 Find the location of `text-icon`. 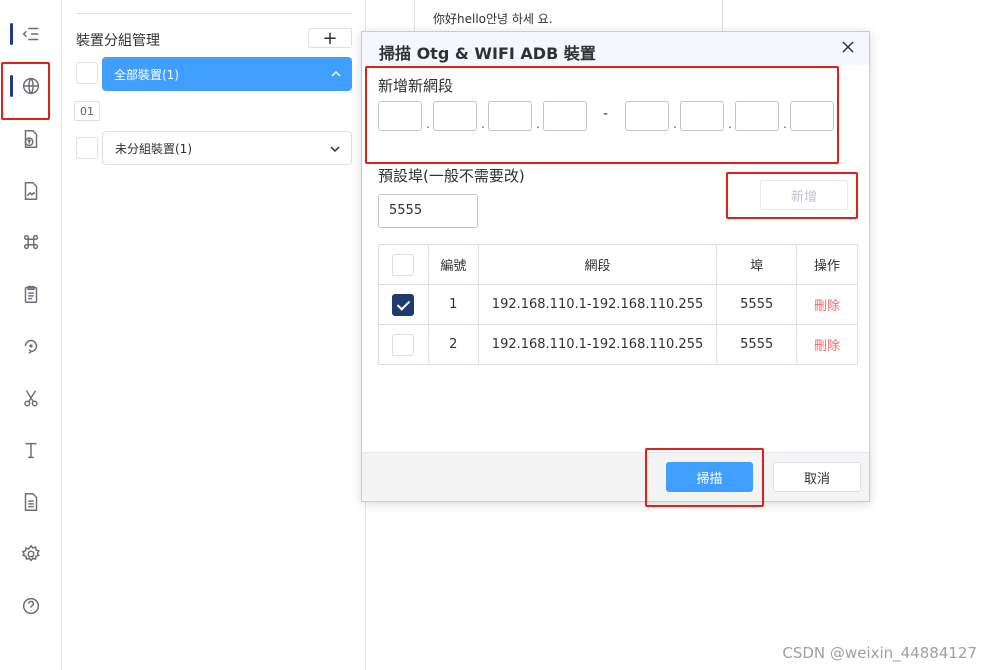

text-icon is located at coordinates (31, 450).